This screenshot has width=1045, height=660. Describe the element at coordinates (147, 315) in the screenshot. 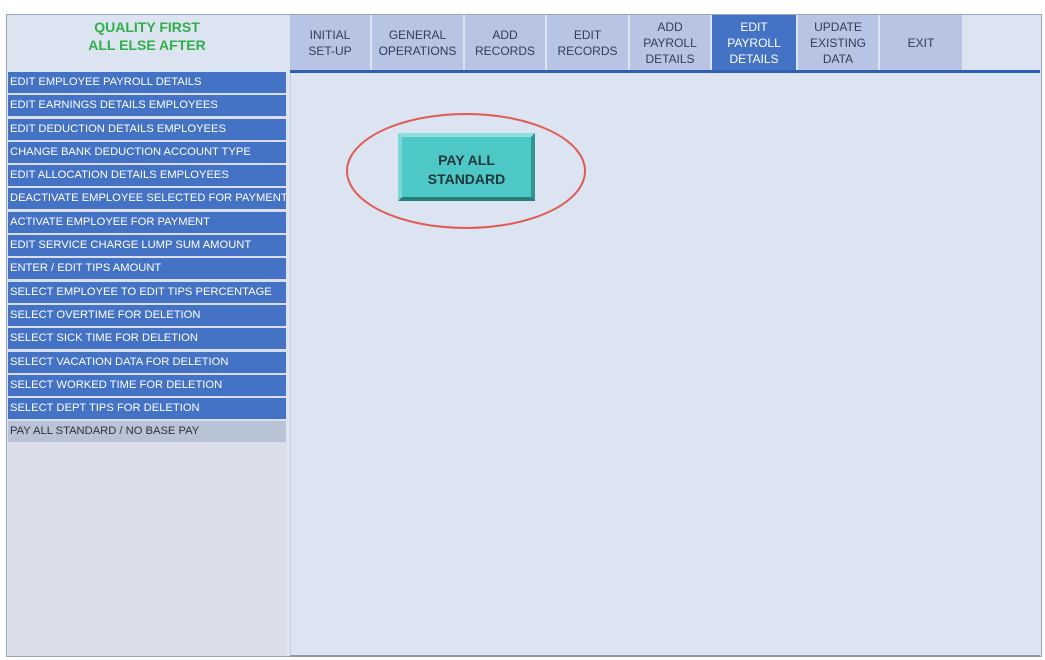

I see `sidebar-item-select-overtime-deletion: SELECT OVERTIME FOR DELETION` at that location.